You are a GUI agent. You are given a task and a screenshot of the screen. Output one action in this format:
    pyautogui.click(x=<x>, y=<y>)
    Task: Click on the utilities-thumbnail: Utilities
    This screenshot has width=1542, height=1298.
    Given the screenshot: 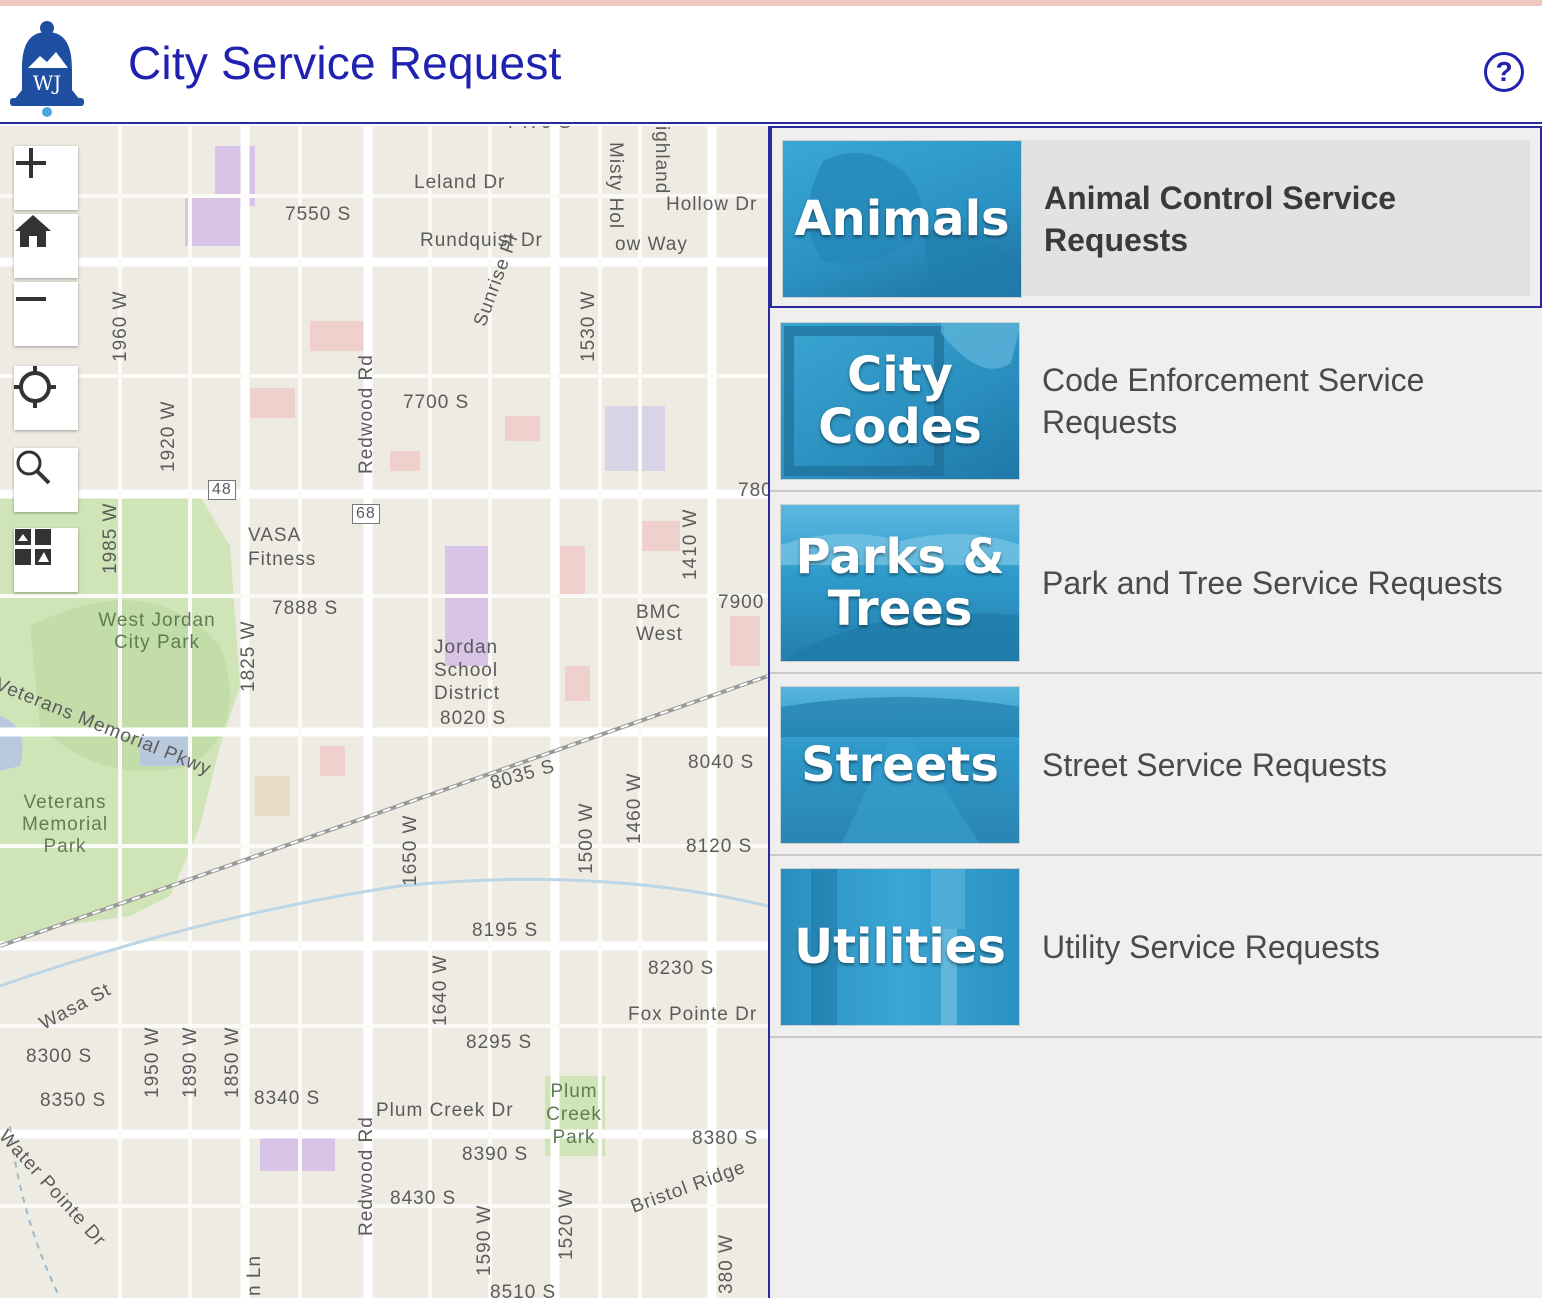 What is the action you would take?
    pyautogui.click(x=900, y=947)
    